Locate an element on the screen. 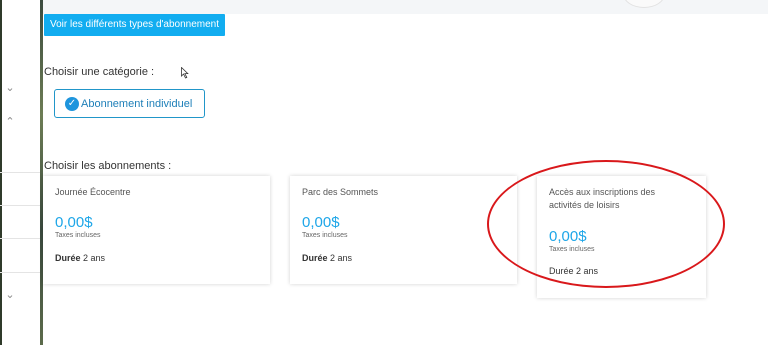  red-circle-annotation is located at coordinates (606, 224).